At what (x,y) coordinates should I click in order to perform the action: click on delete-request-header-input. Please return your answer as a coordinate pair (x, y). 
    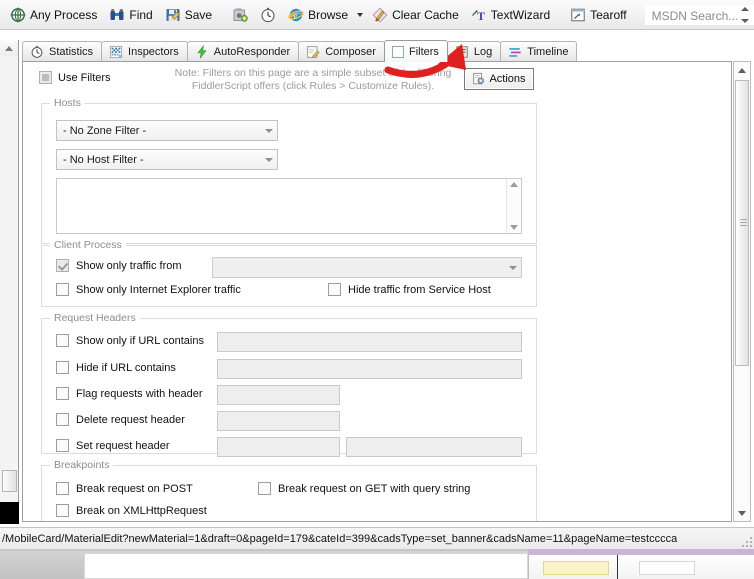
    Looking at the image, I should click on (278, 421).